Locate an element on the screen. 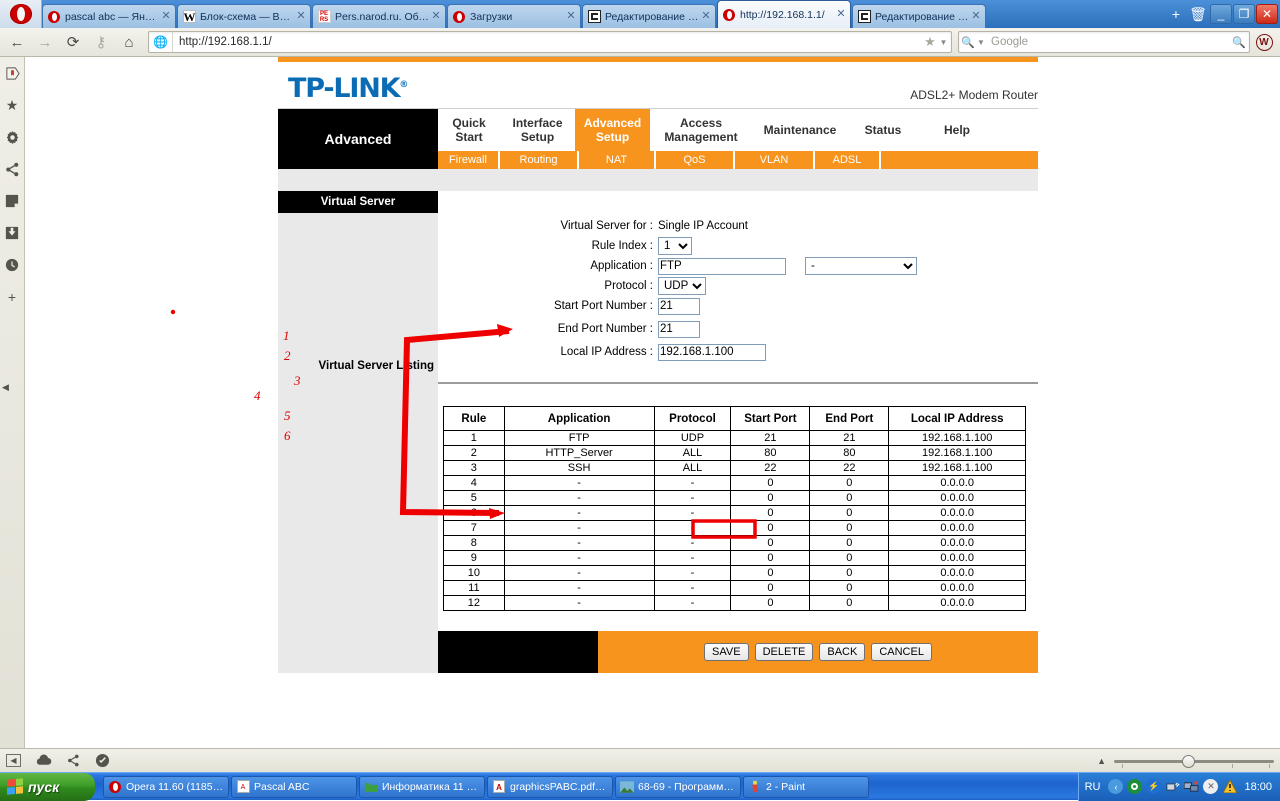 This screenshot has height=801, width=1280. tab-quick-start: Quick Start is located at coordinates (469, 130).